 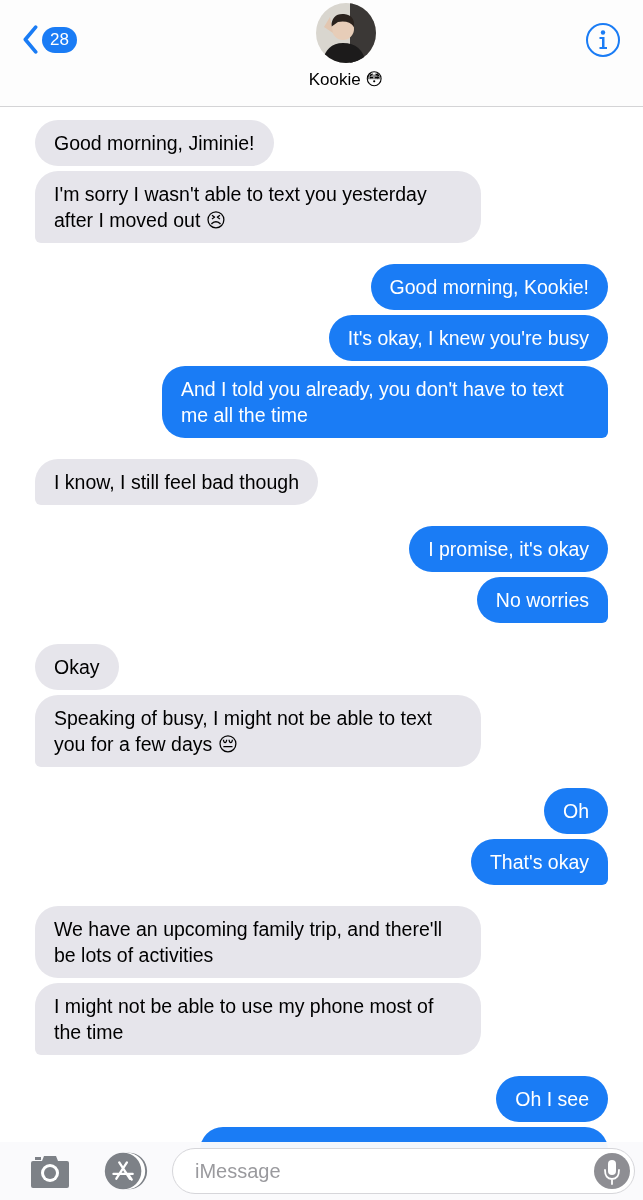 I want to click on message-bubble: We have an upcoming family trip, and there'll be lots of activities, so click(x=258, y=942).